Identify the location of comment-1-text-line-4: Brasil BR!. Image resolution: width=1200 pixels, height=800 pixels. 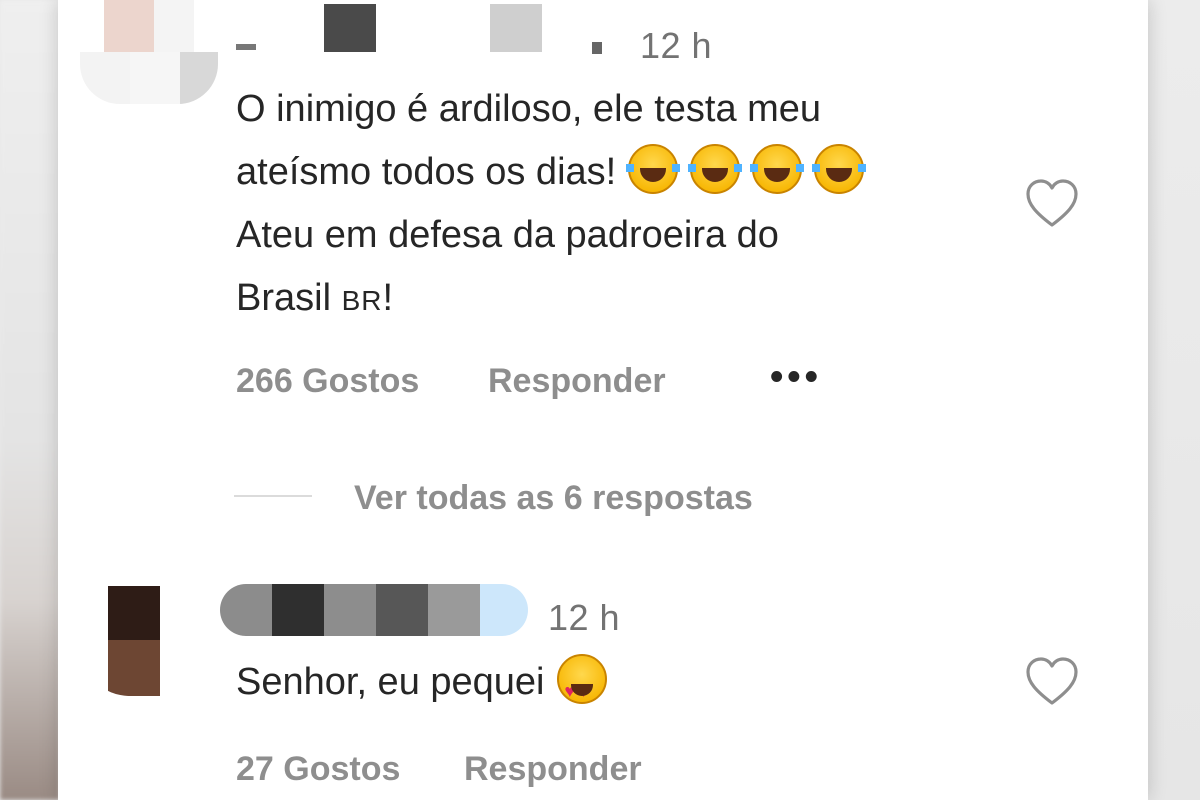
(315, 298).